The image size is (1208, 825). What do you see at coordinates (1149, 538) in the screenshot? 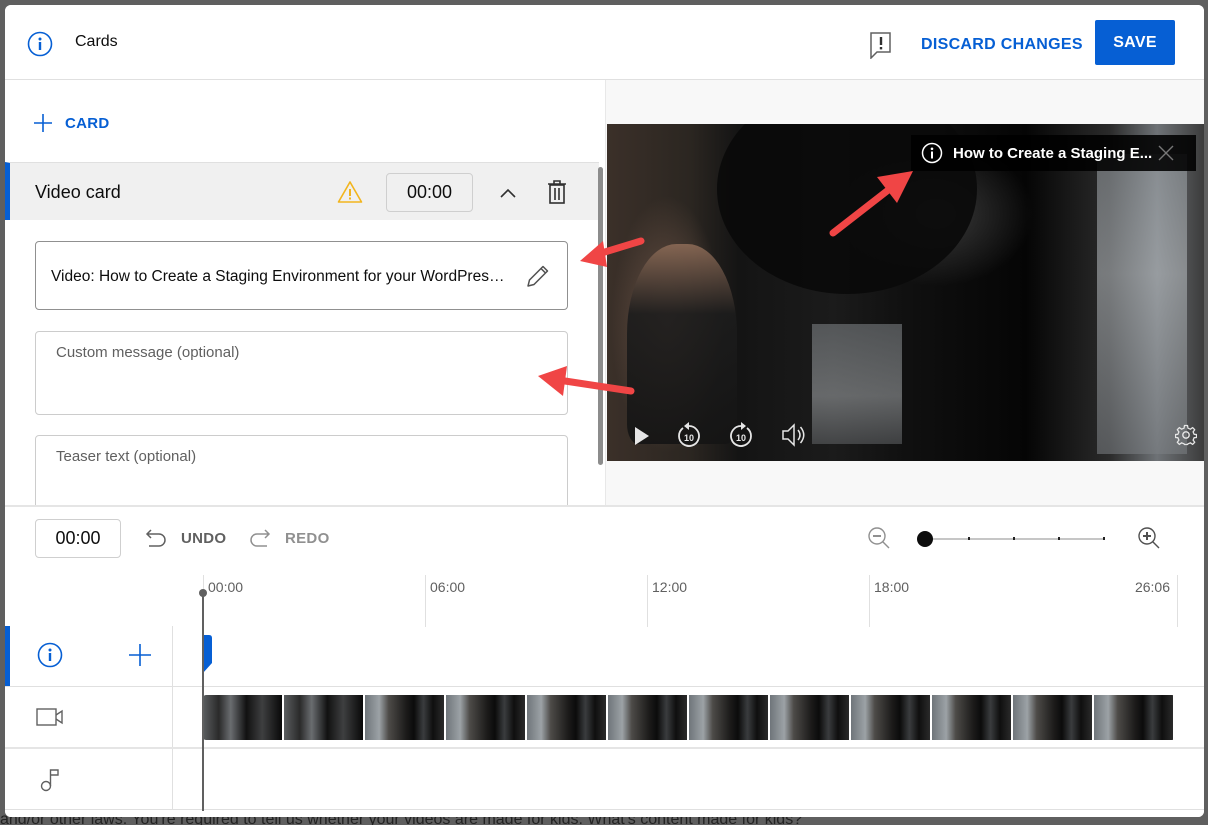
I see `zoom-in-icon` at bounding box center [1149, 538].